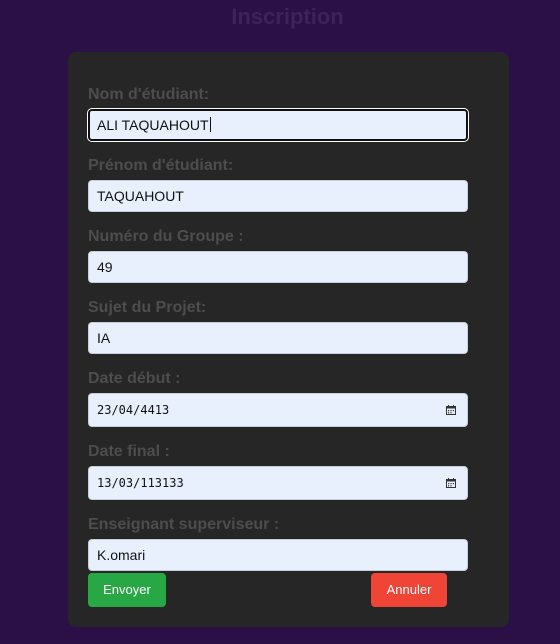 This screenshot has height=644, width=560. What do you see at coordinates (210, 124) in the screenshot?
I see `text-cursor` at bounding box center [210, 124].